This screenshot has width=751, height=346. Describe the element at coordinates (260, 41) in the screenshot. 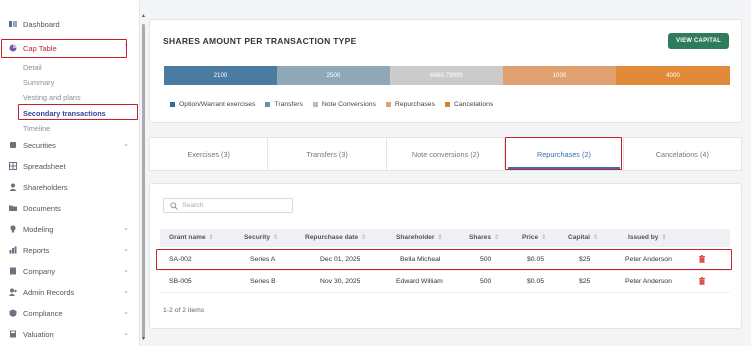

I see `page-title: SHARES AMOUNT PER TRANSACTION TYPE` at that location.